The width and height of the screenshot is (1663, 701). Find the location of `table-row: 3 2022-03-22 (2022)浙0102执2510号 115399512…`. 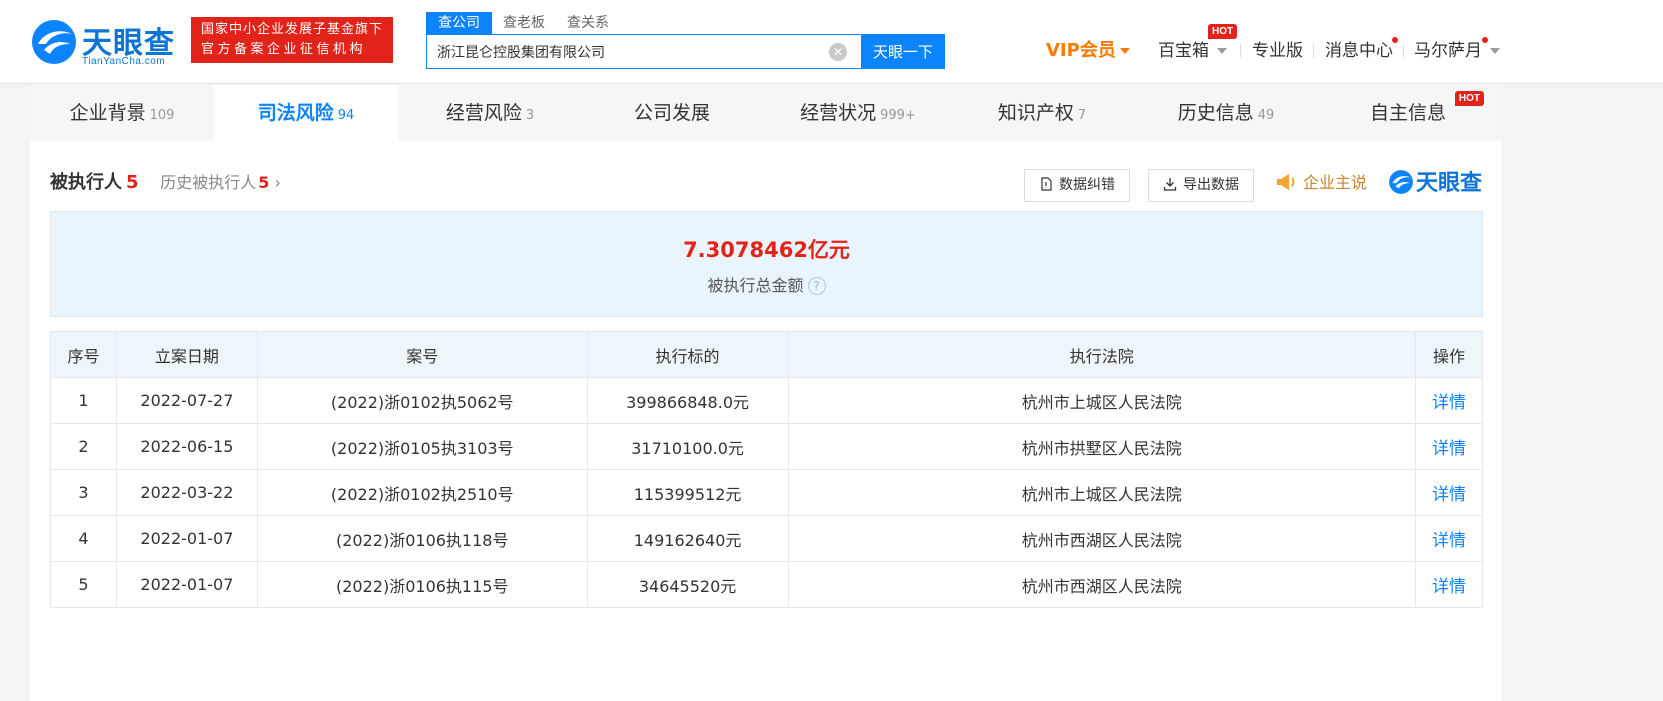

table-row: 3 2022-03-22 (2022)浙0102执2510号 115399512… is located at coordinates (767, 492).